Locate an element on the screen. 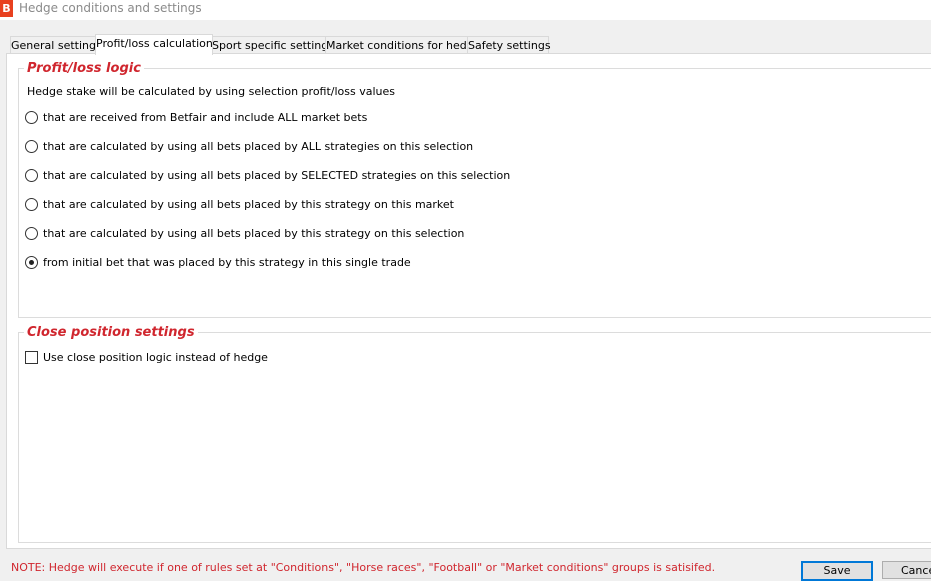 The height and width of the screenshot is (581, 931). tab-profit-loss-calculation: Profit/loss calculation is located at coordinates (154, 44).